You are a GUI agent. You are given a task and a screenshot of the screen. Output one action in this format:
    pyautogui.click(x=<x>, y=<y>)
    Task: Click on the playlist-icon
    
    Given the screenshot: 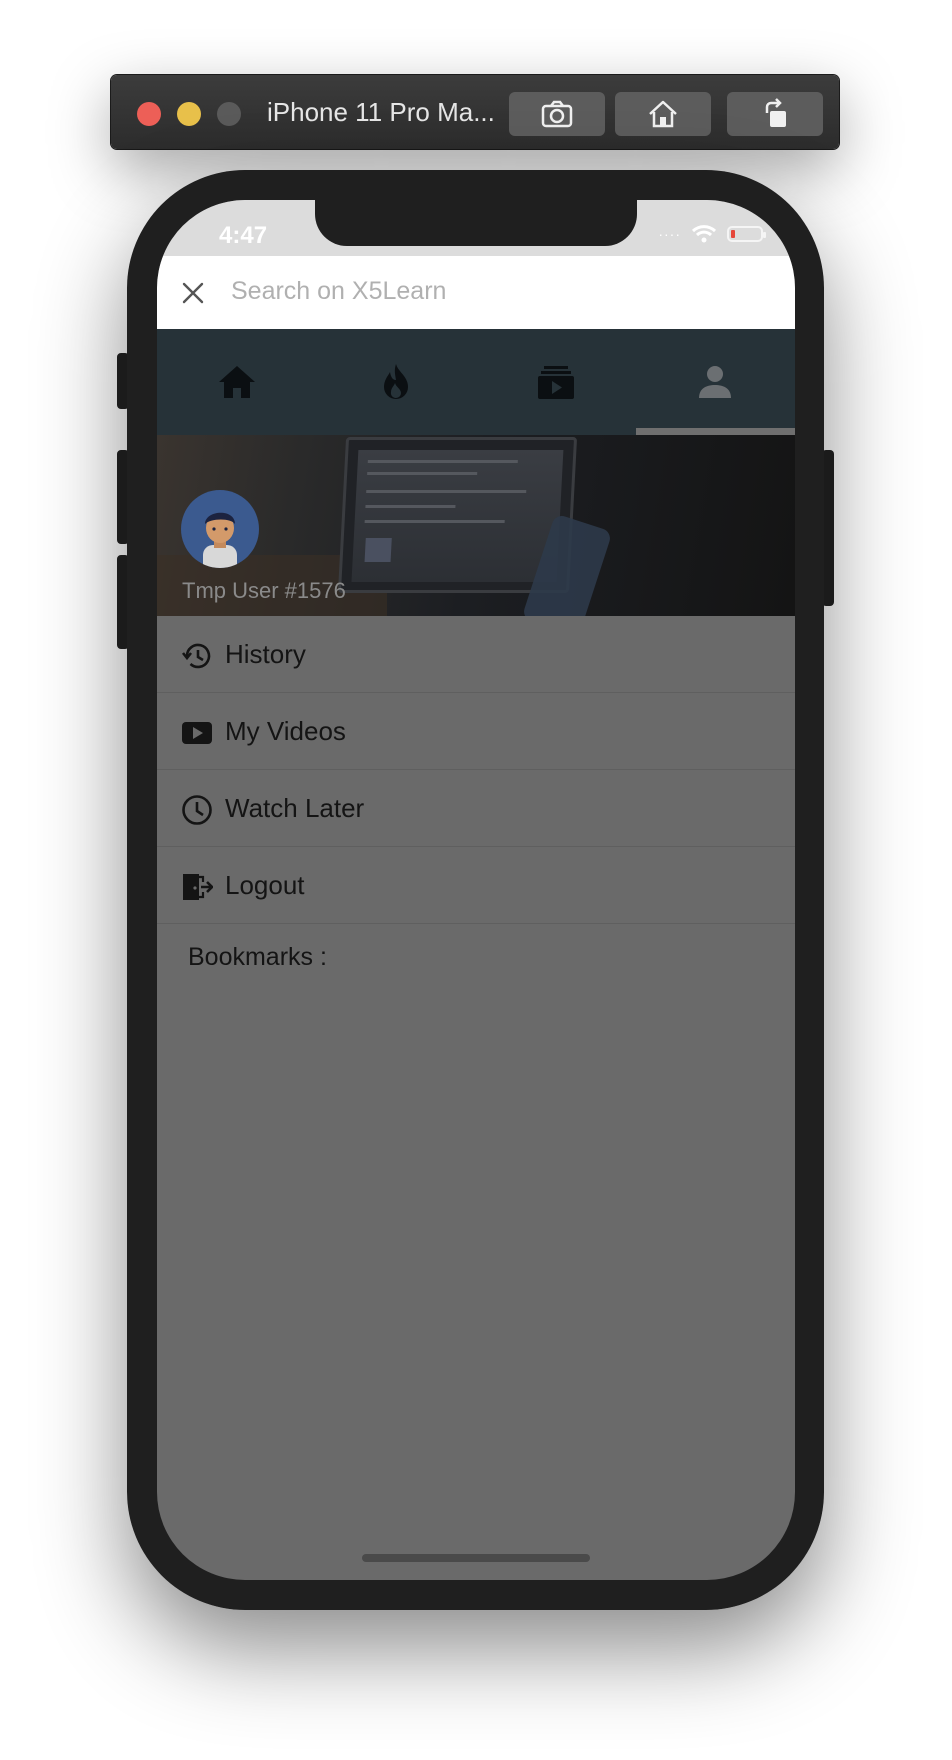 What is the action you would take?
    pyautogui.click(x=555, y=382)
    